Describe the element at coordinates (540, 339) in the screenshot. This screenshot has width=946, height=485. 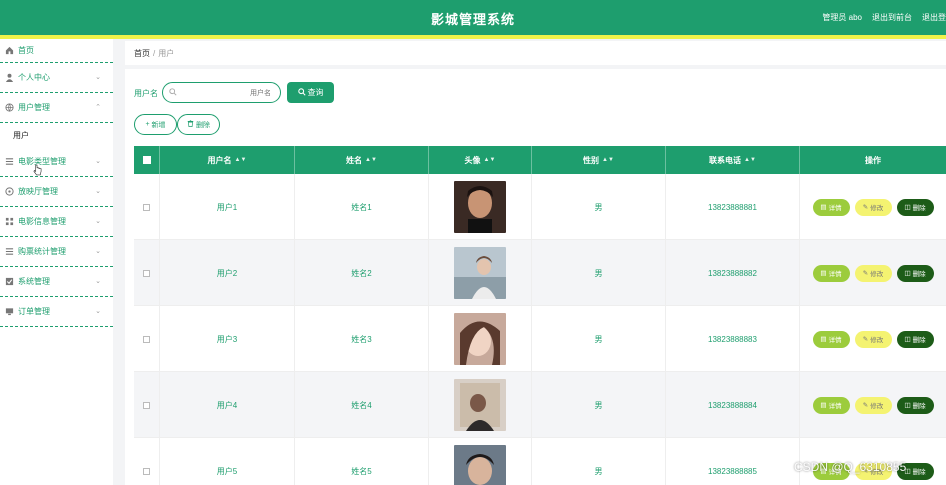
I see `table-row: 用户3 姓名3 男 13823888883 ▤ 详情 ✎ 修改 ◫ 删除` at that location.